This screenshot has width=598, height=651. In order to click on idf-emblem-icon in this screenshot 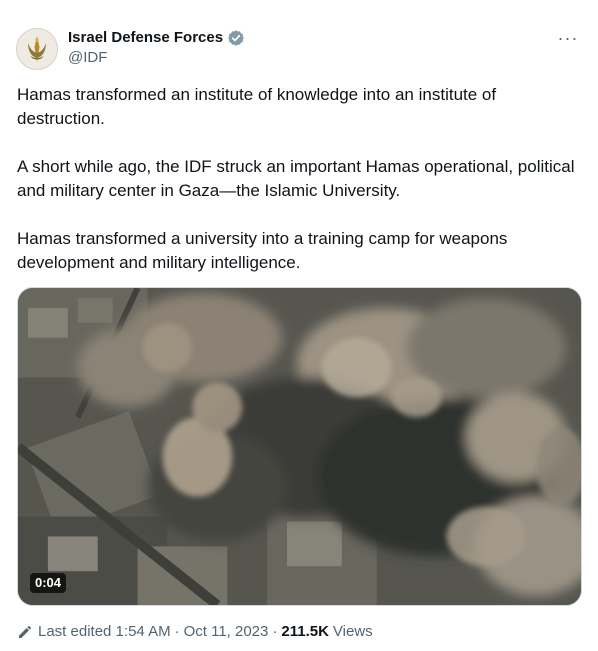, I will do `click(37, 49)`.